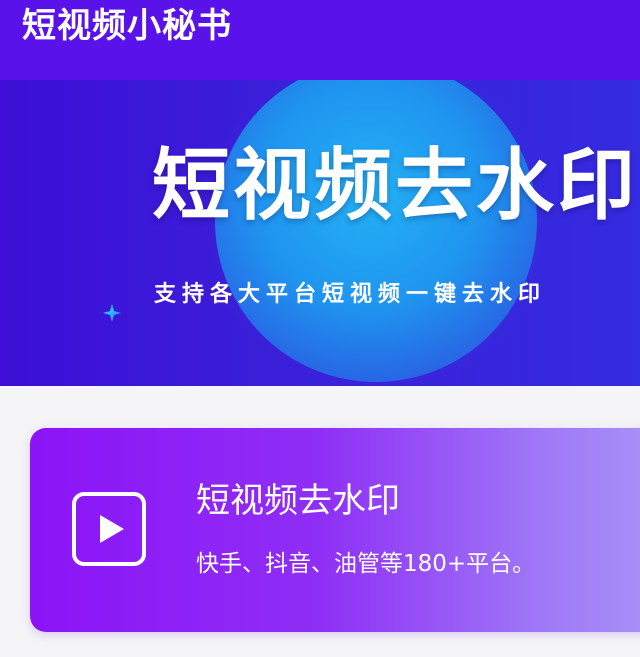 The height and width of the screenshot is (657, 640). Describe the element at coordinates (127, 26) in the screenshot. I see `app-title: 短视频小秘书` at that location.